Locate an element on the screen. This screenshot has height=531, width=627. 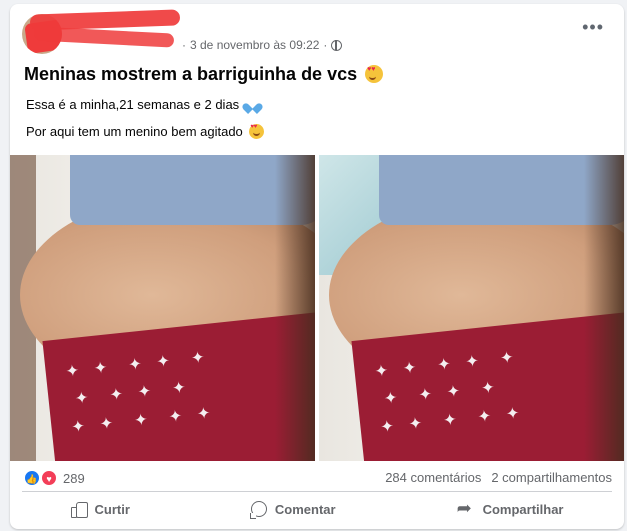
blue-heart-emoji-icon is located at coordinates (253, 104).